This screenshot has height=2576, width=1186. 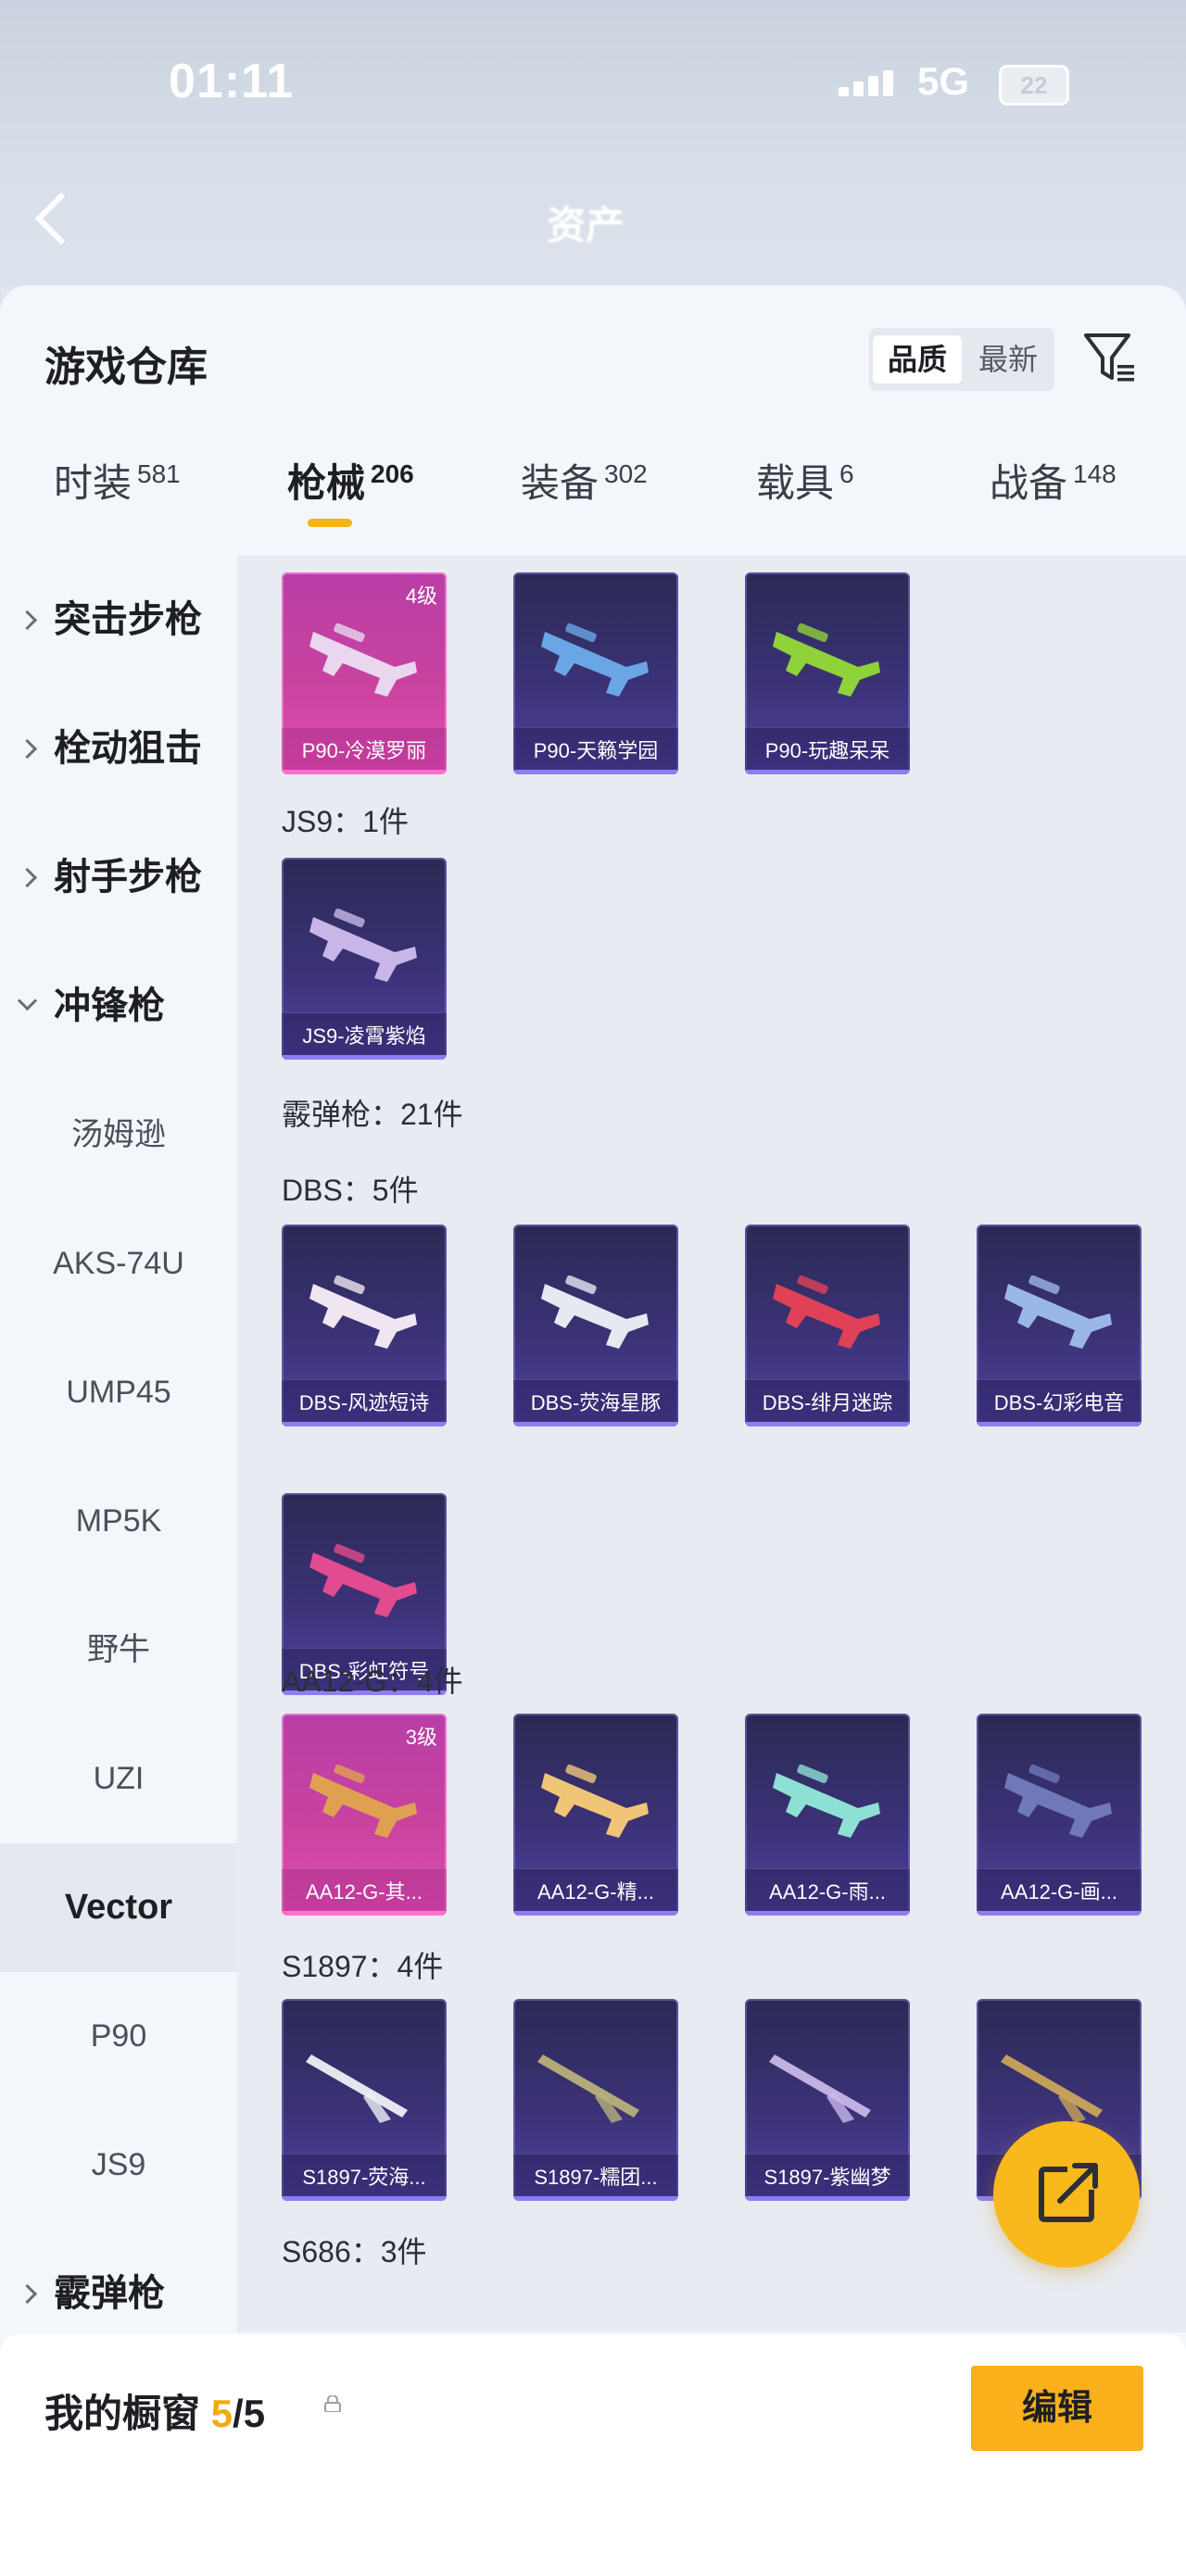 What do you see at coordinates (421, 596) in the screenshot?
I see `level-badge: 4级` at bounding box center [421, 596].